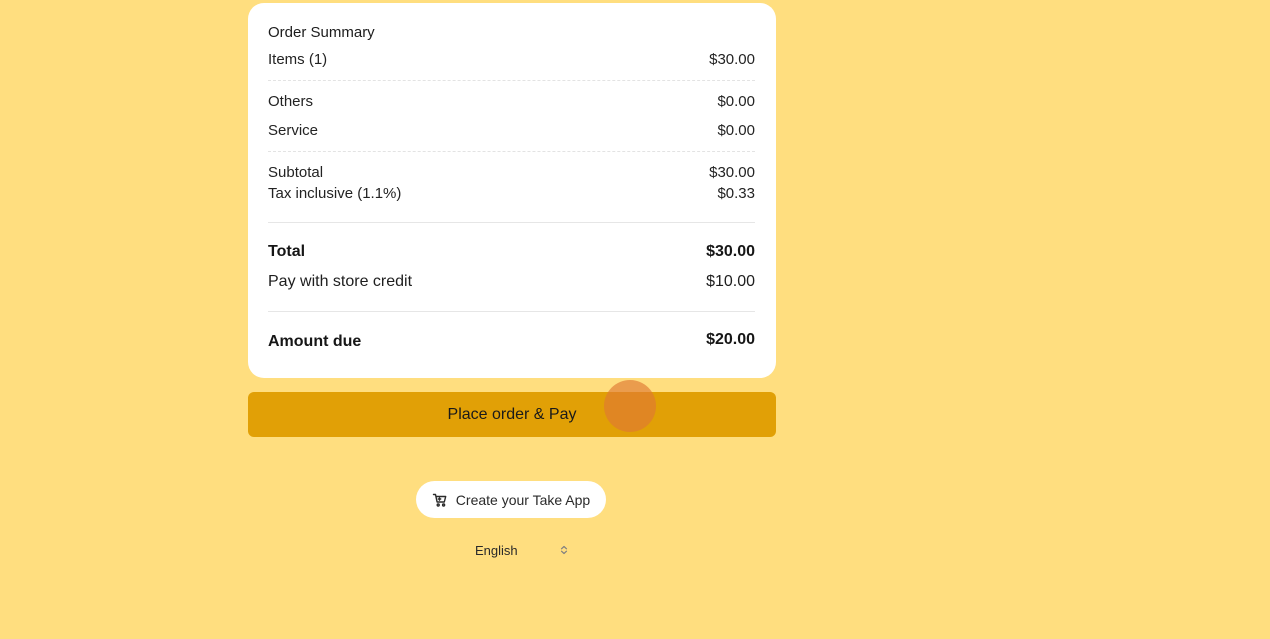 The width and height of the screenshot is (1270, 639). I want to click on total-value: $30.00, so click(730, 251).